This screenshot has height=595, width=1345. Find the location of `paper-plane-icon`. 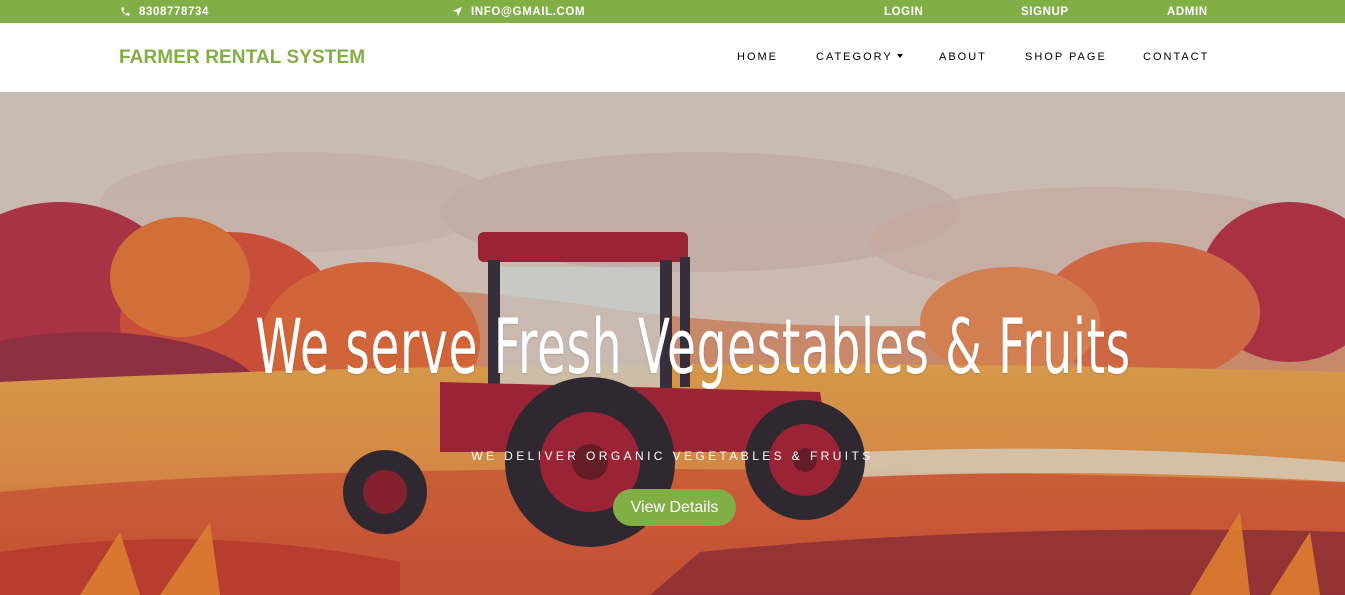

paper-plane-icon is located at coordinates (457, 11).